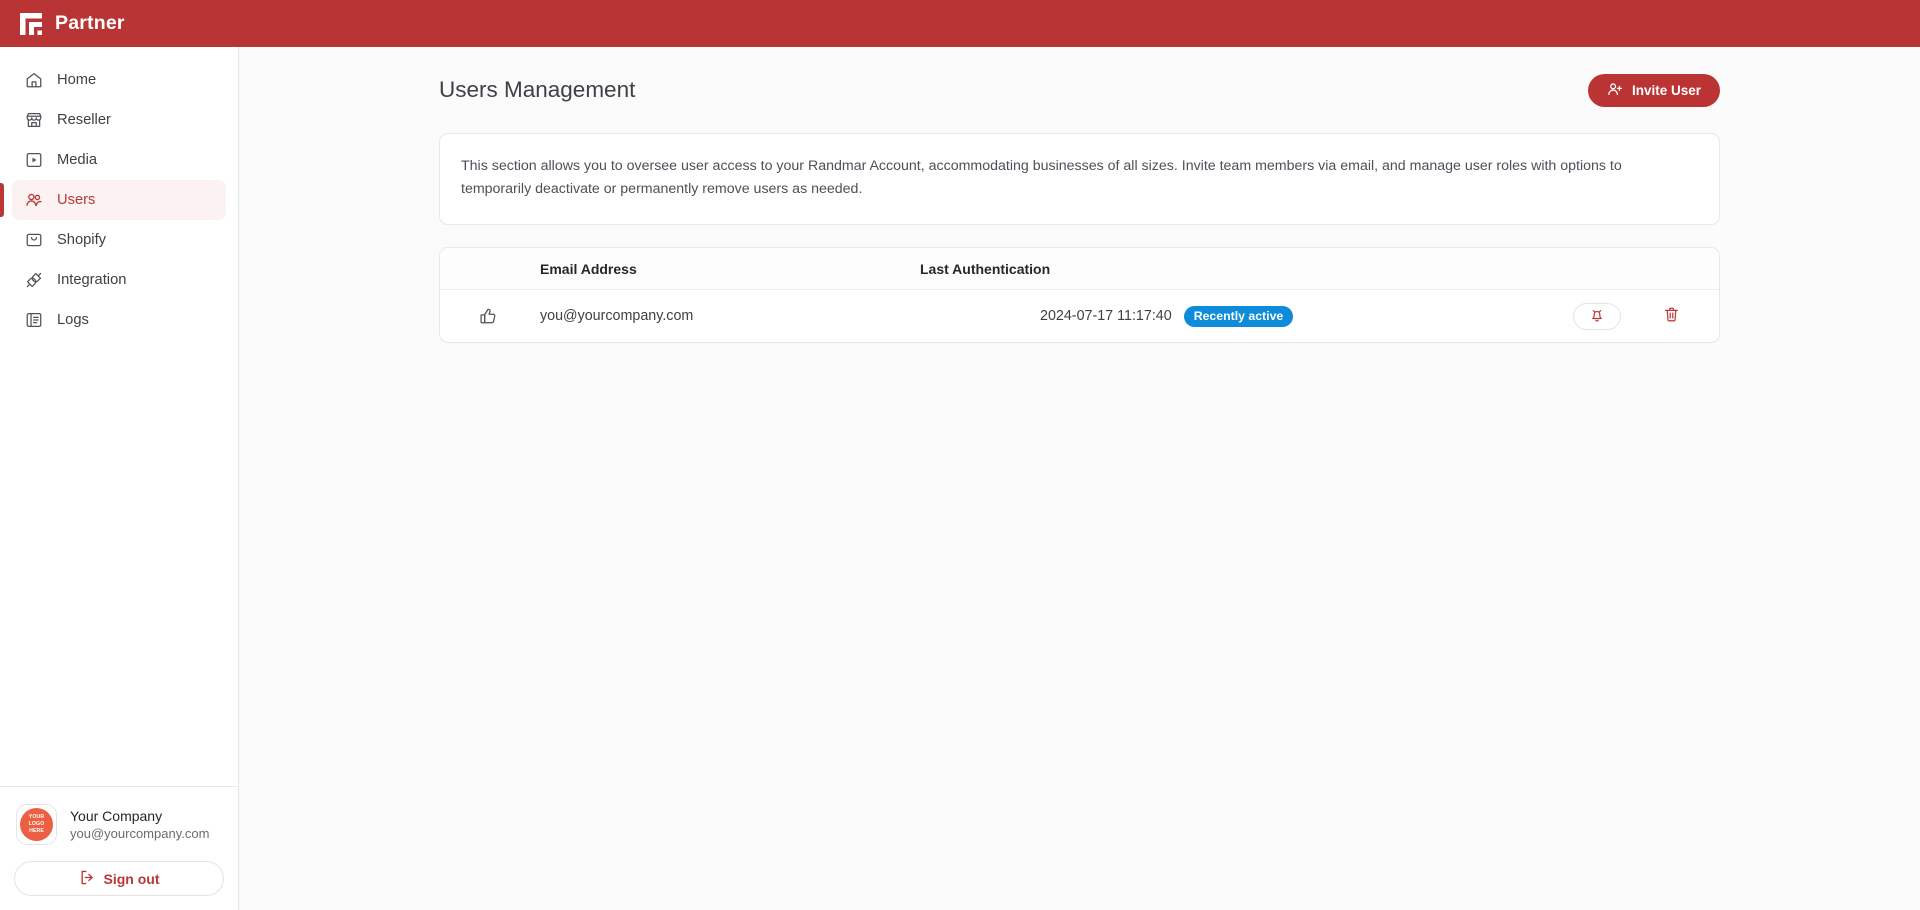 This screenshot has height=910, width=1920. What do you see at coordinates (1627, 316) in the screenshot?
I see `row-actions` at bounding box center [1627, 316].